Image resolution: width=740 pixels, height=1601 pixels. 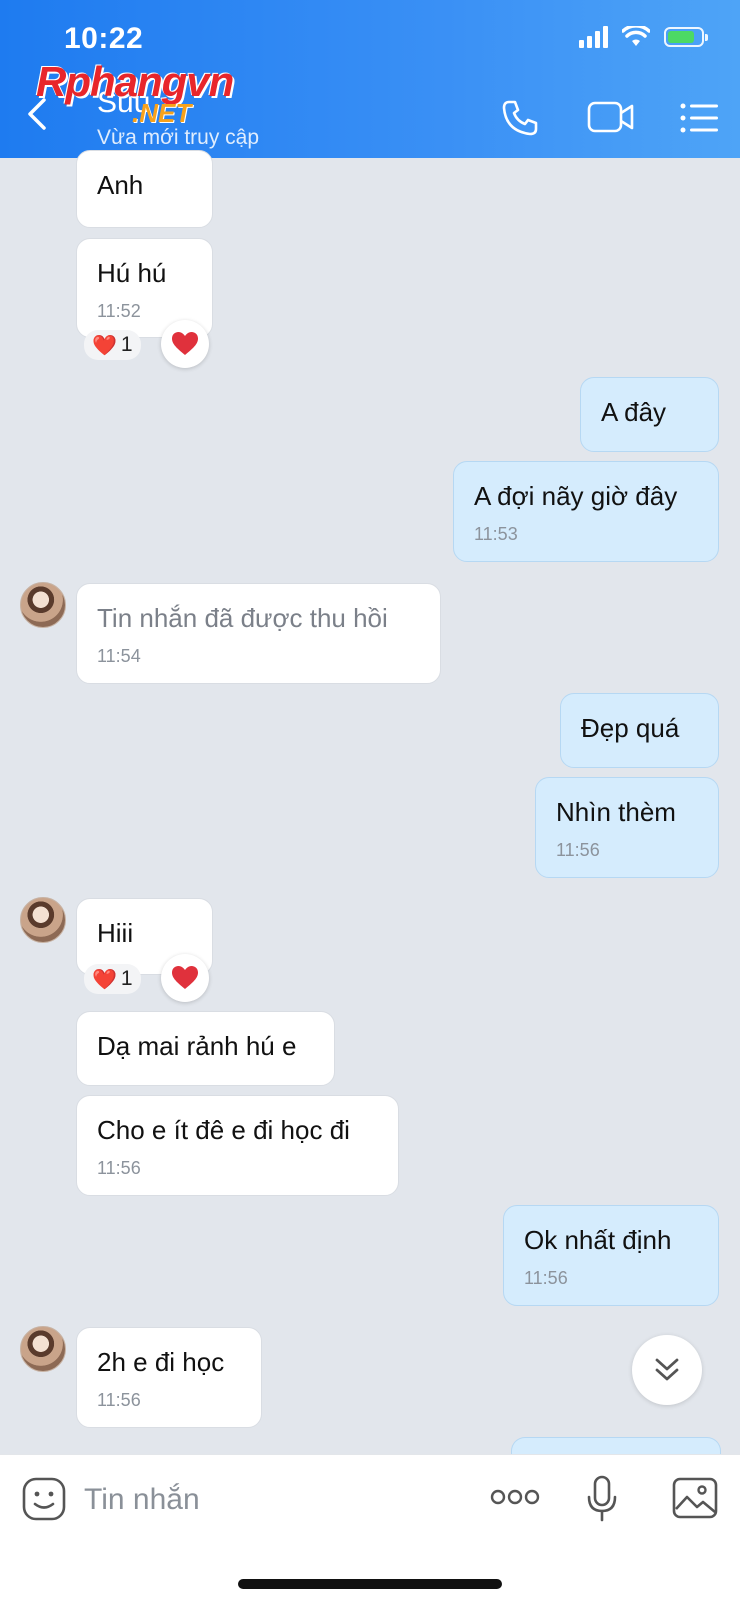 I want to click on message-text: A đây, so click(x=634, y=412).